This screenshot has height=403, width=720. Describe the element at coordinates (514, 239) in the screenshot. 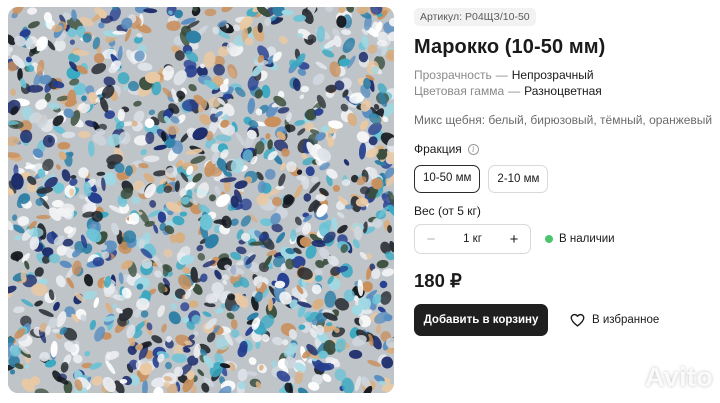

I see `increment-button: +` at that location.